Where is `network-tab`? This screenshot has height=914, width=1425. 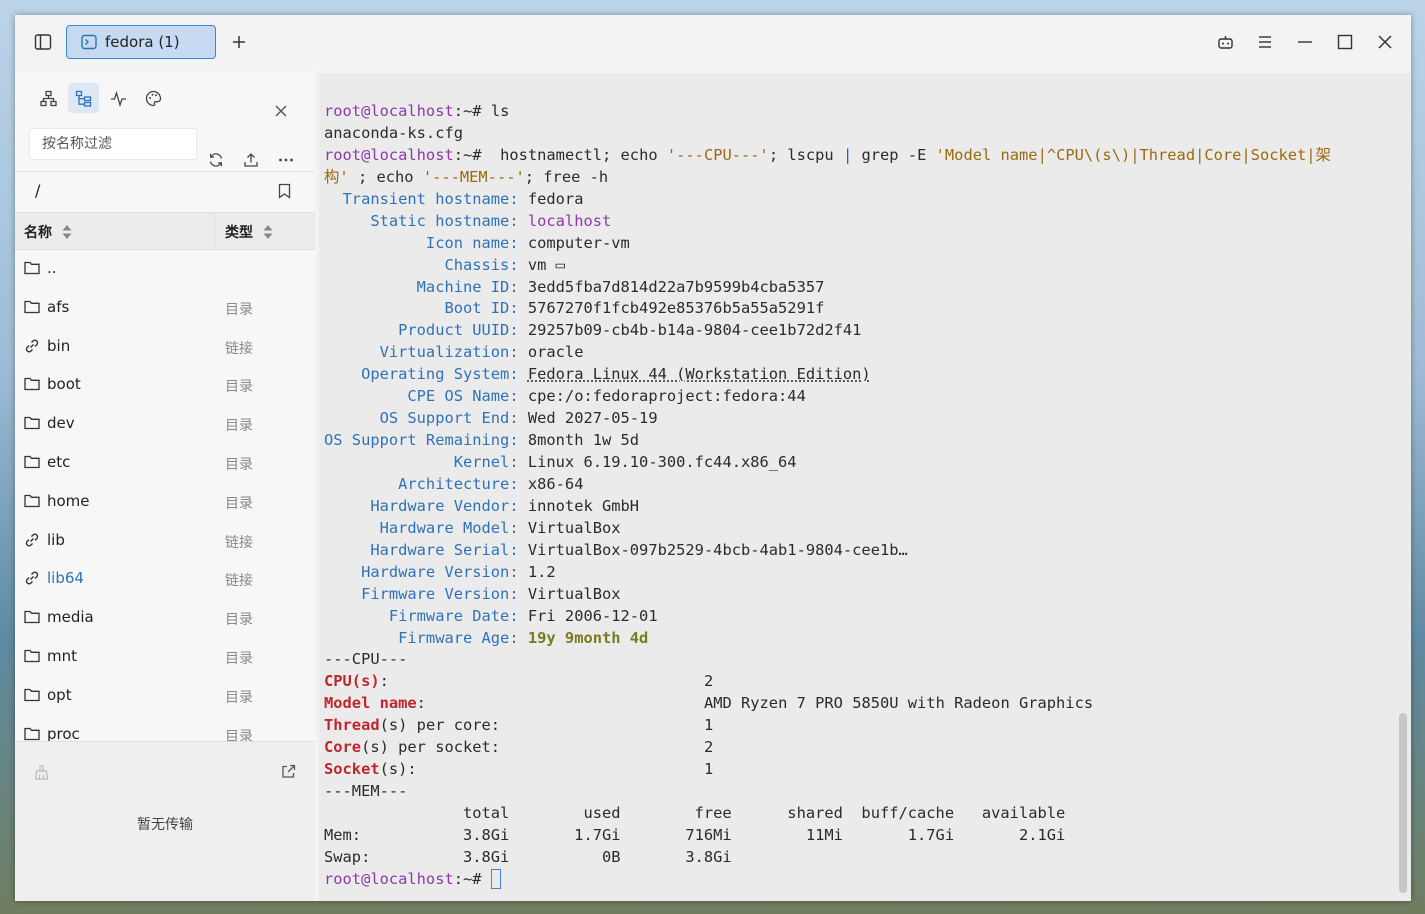 network-tab is located at coordinates (48, 98).